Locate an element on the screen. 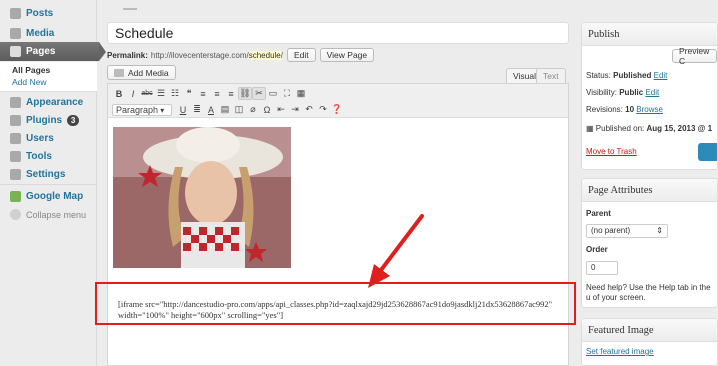 The width and height of the screenshot is (718, 366). submenu-add-new: Add New is located at coordinates (48, 82).